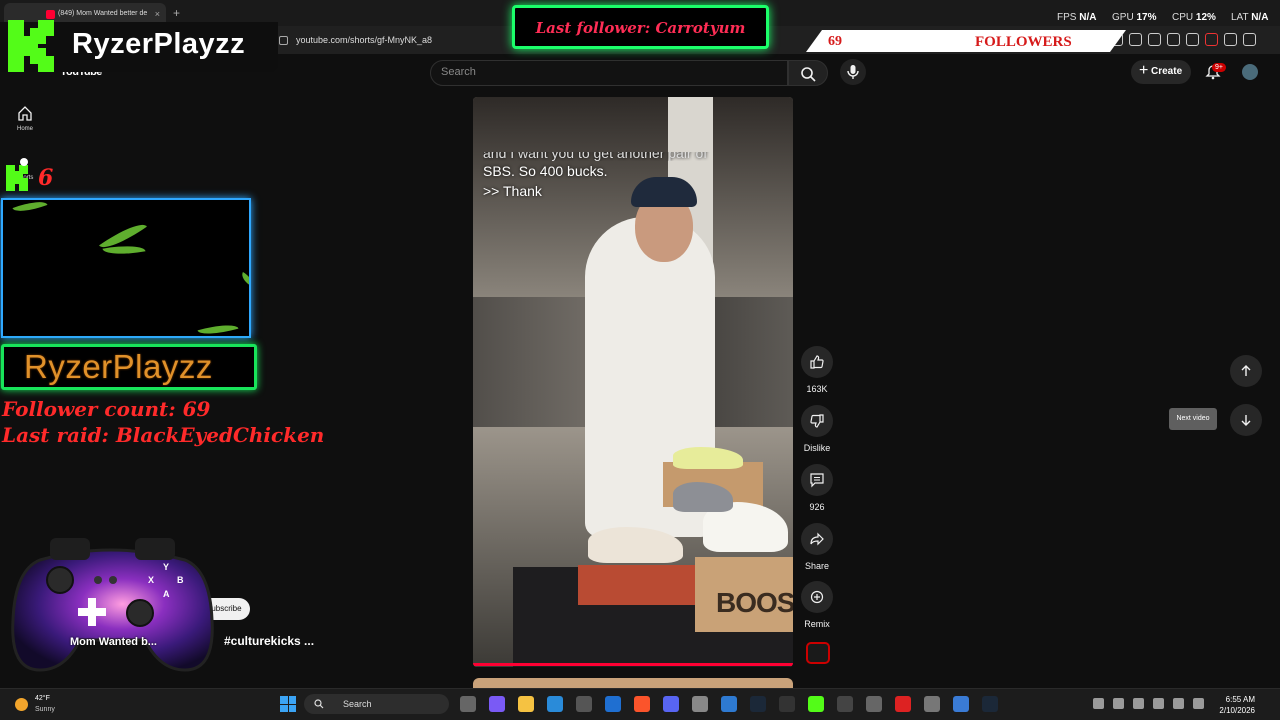 Image resolution: width=1280 pixels, height=720 pixels. I want to click on tab-title: (849) Mom Wanted better de, so click(103, 13).